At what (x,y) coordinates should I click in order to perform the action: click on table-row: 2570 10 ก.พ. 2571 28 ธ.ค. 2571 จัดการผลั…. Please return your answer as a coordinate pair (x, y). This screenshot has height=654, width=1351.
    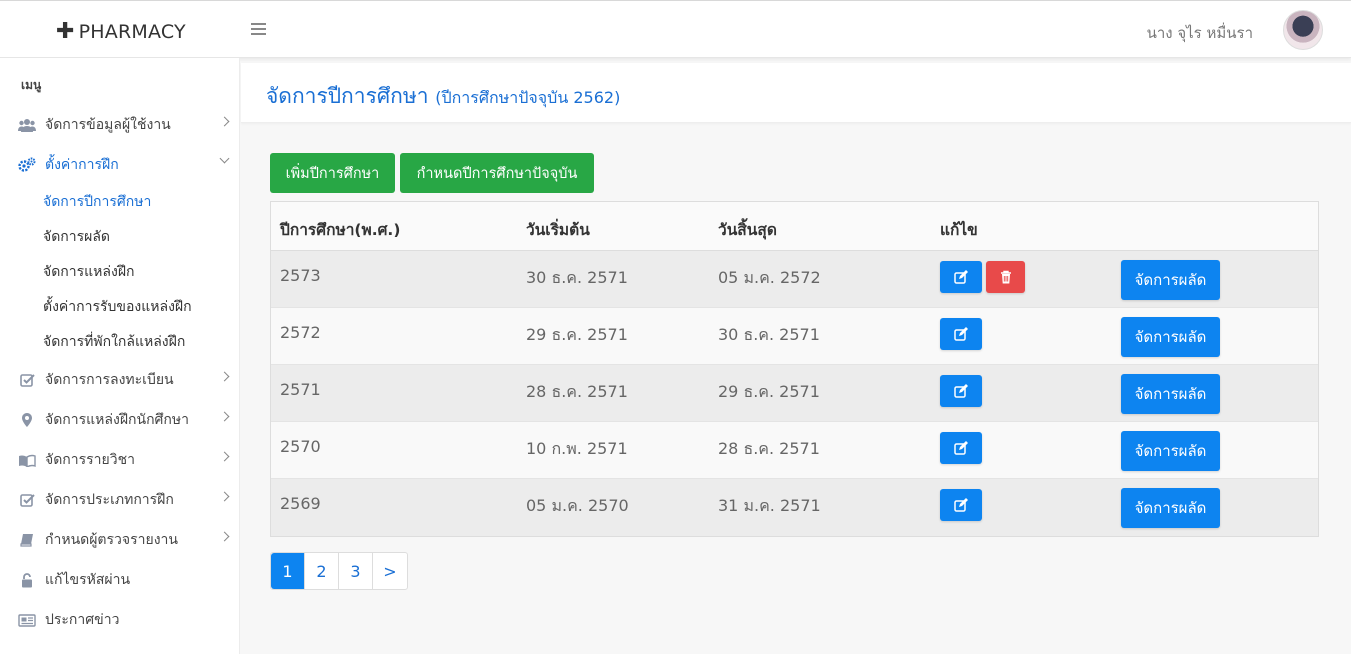
    Looking at the image, I should click on (794, 450).